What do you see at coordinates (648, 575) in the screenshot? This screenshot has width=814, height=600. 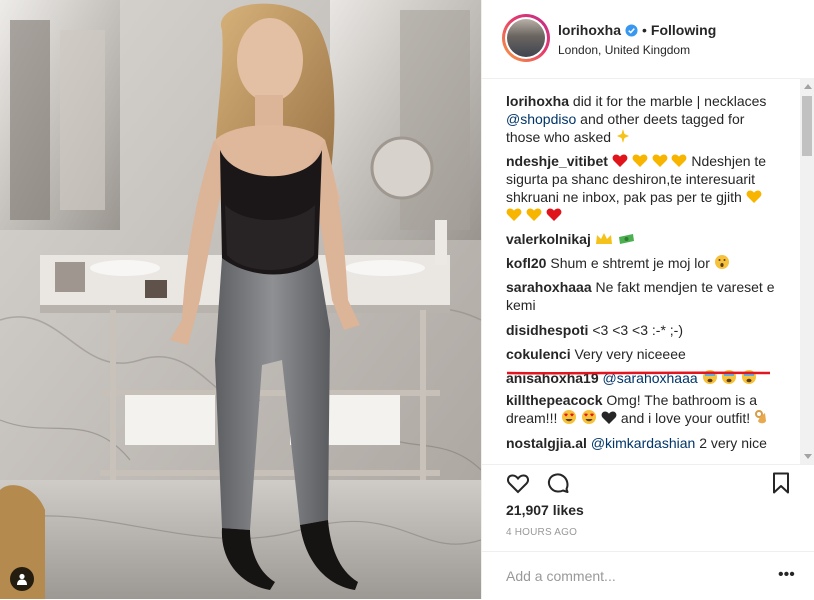 I see `add-comment-bar: Add a comment... •••` at bounding box center [648, 575].